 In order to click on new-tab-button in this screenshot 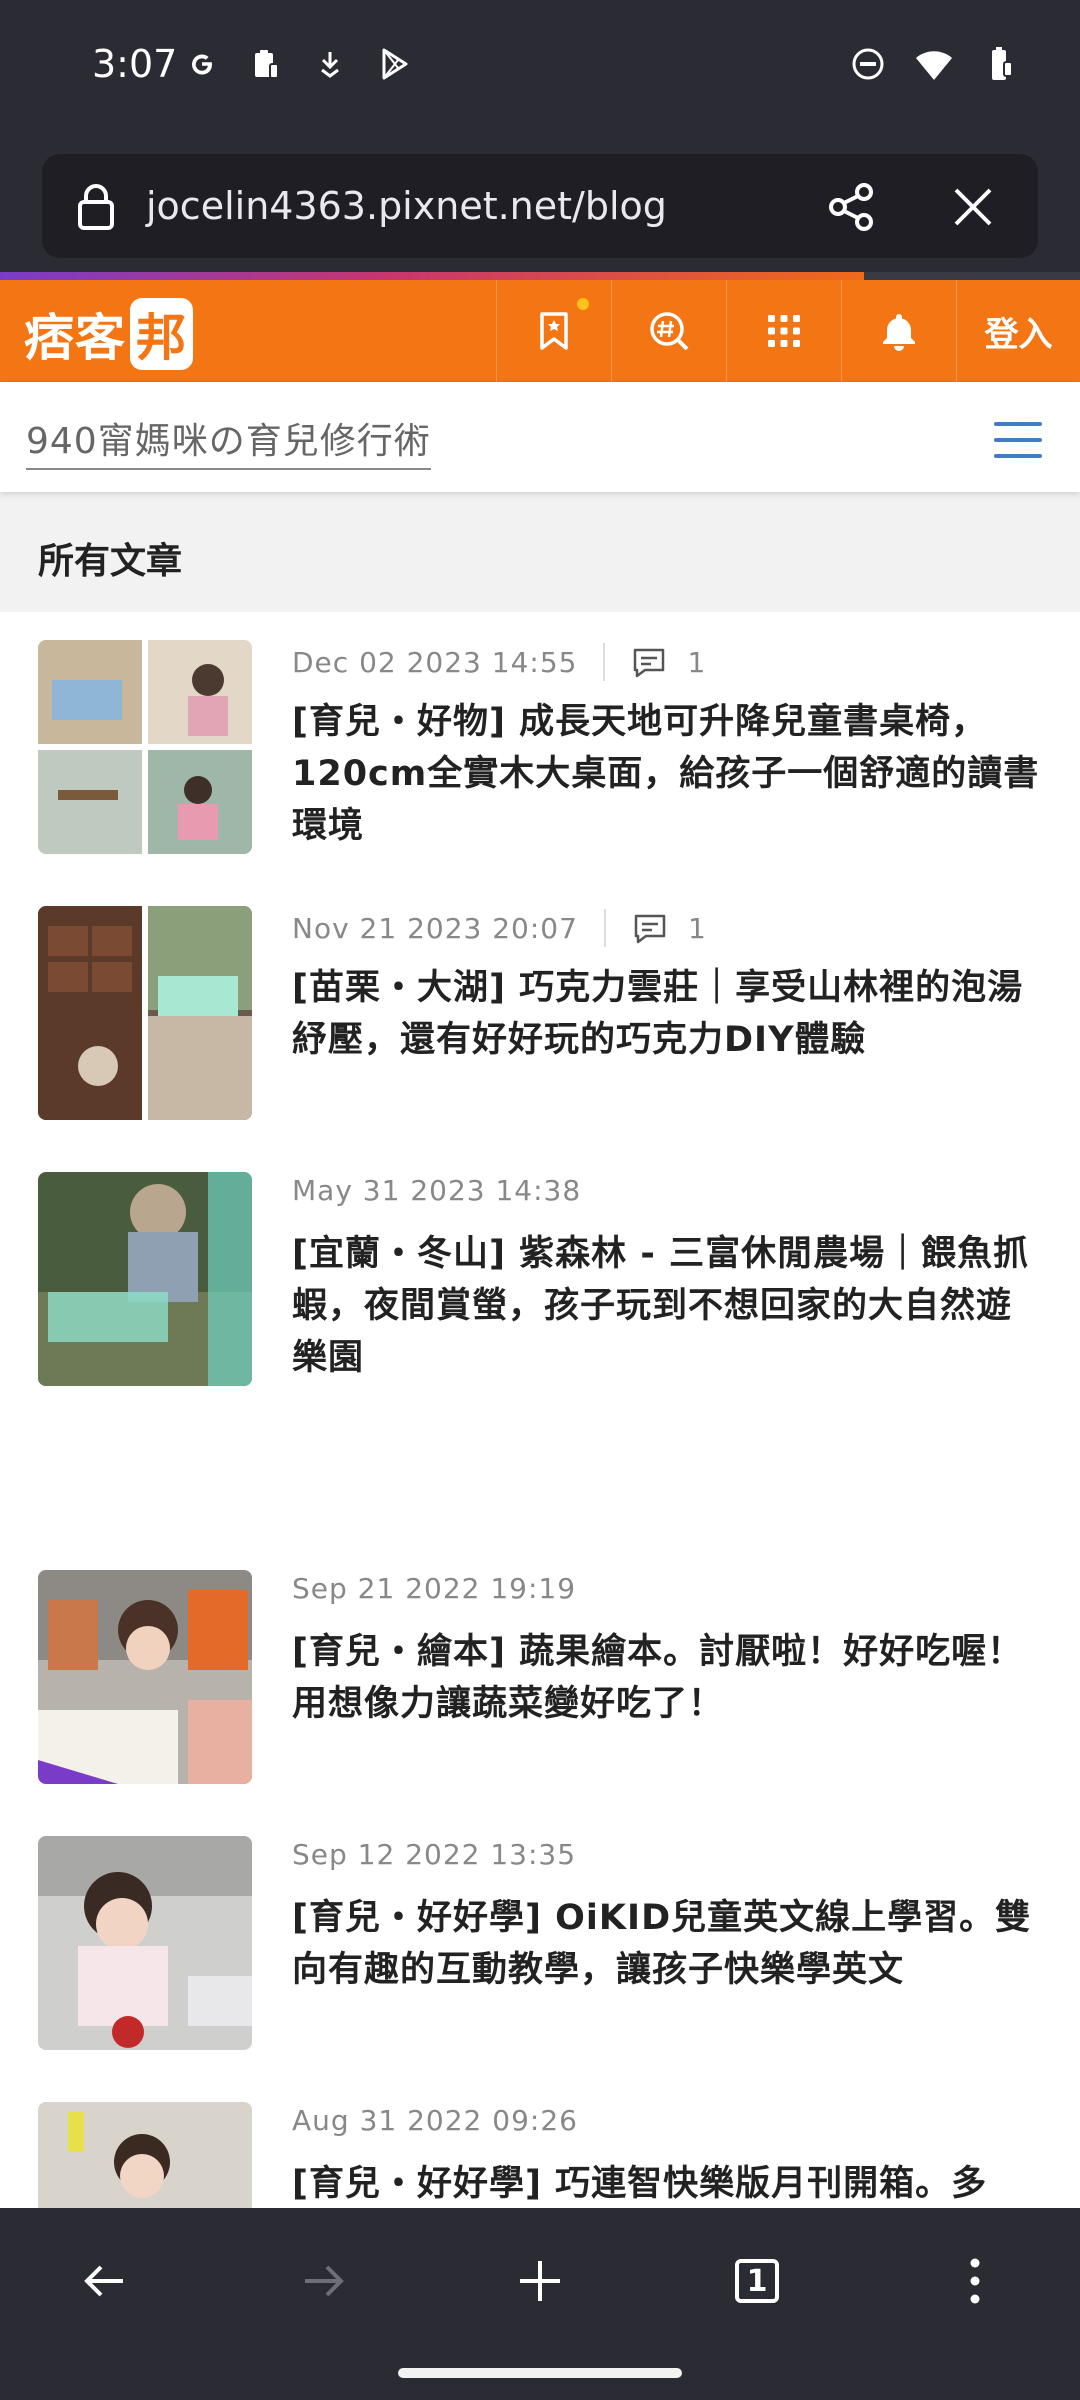, I will do `click(540, 2281)`.